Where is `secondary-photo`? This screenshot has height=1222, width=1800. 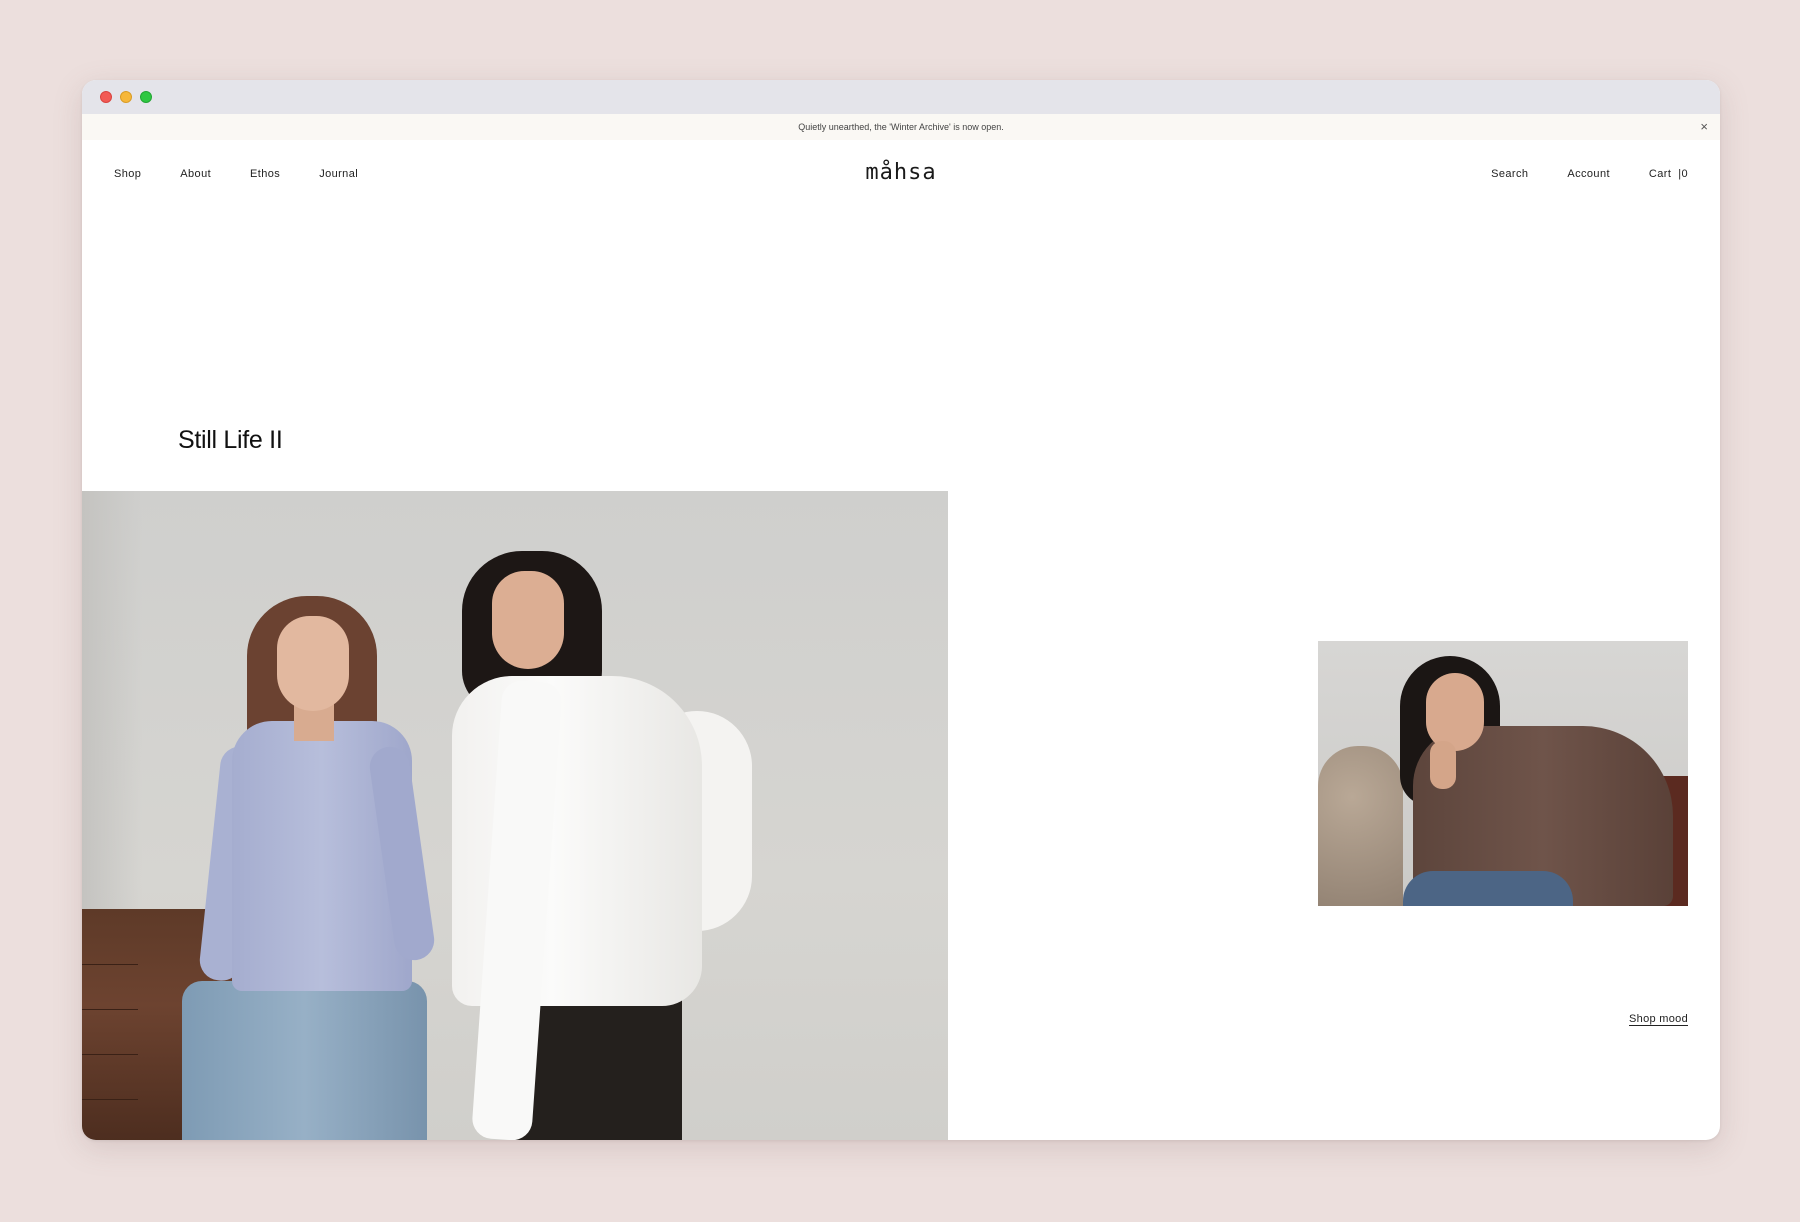
secondary-photo is located at coordinates (1503, 773).